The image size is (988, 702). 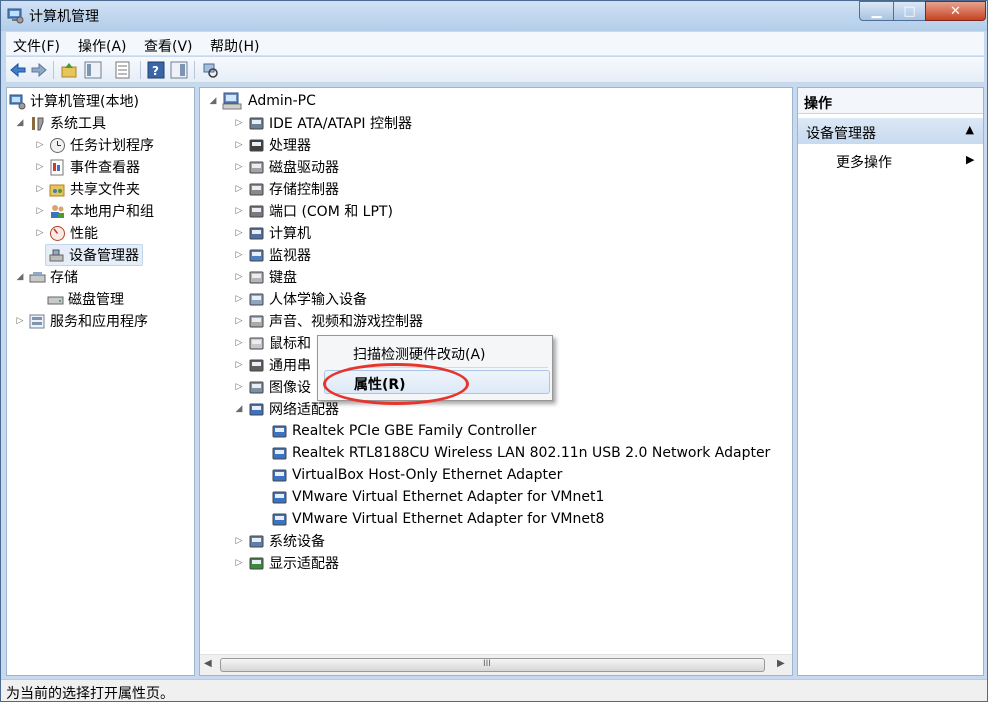 I want to click on tree-item-device-category: ▷ 端口 (COM 和 LPT), so click(x=313, y=211).